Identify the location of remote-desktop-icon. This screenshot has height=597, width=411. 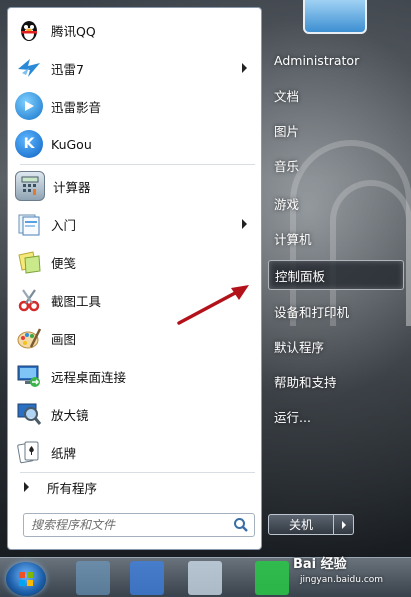
(29, 376).